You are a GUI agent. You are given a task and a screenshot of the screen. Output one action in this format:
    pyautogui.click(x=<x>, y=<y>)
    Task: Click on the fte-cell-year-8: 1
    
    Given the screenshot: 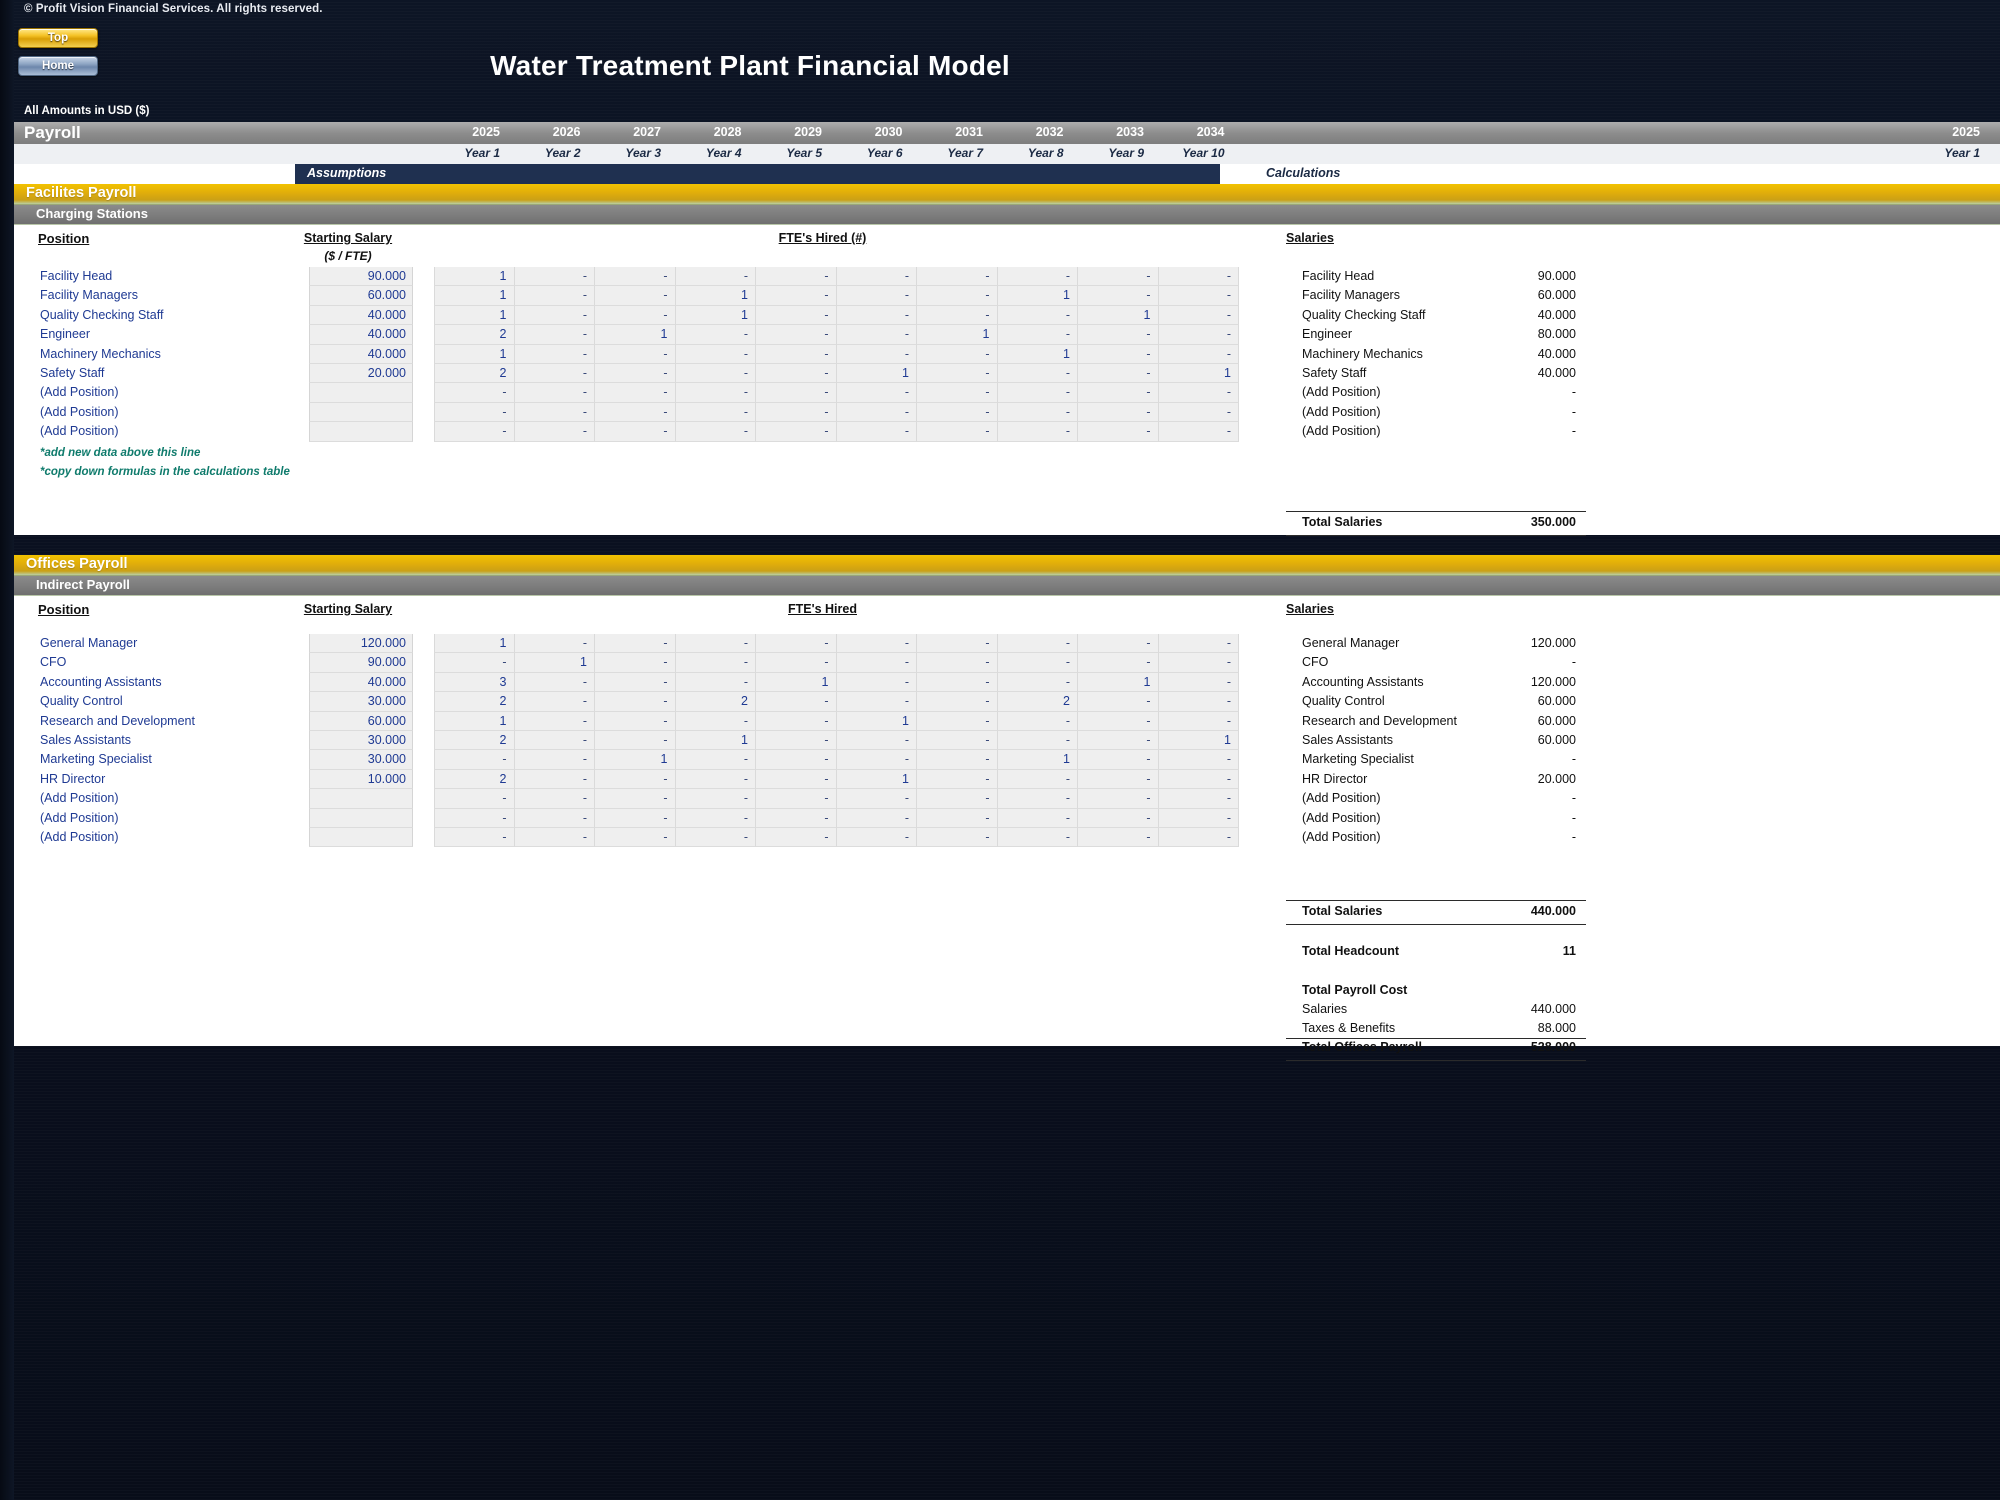 What is the action you would take?
    pyautogui.click(x=1037, y=354)
    